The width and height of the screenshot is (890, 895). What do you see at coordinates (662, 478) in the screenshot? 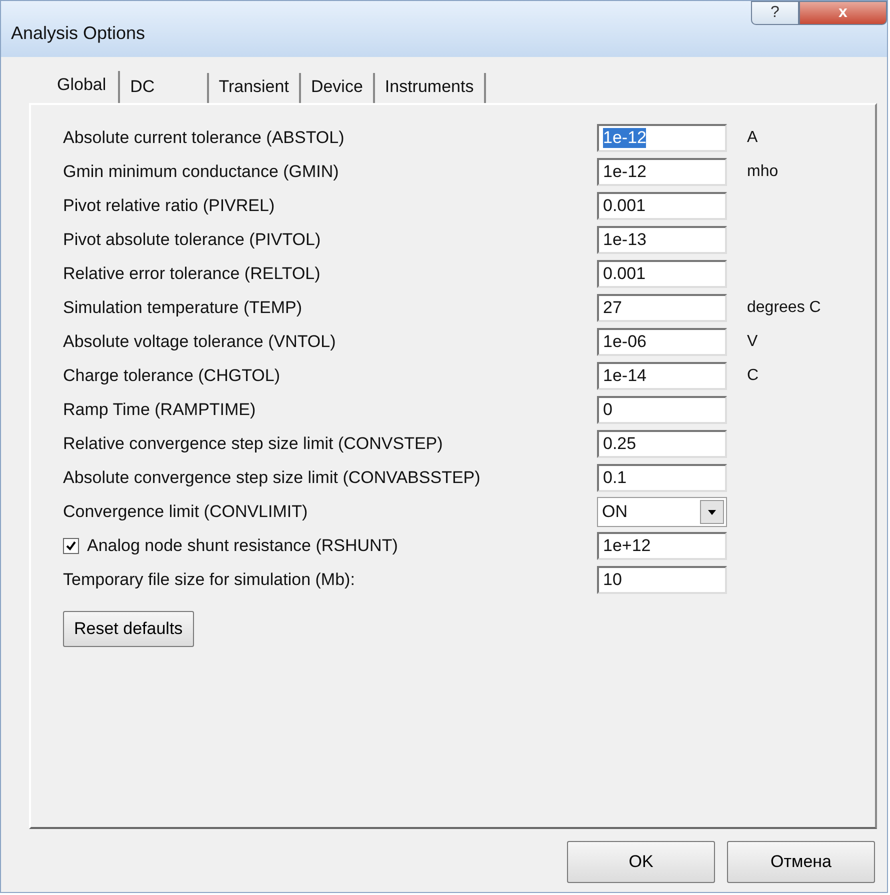
I see `input-field: 0.1` at bounding box center [662, 478].